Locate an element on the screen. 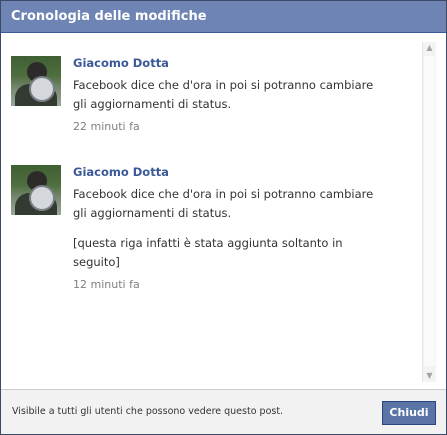  dialog-title: Cronologia delle modifiche is located at coordinates (223, 17).